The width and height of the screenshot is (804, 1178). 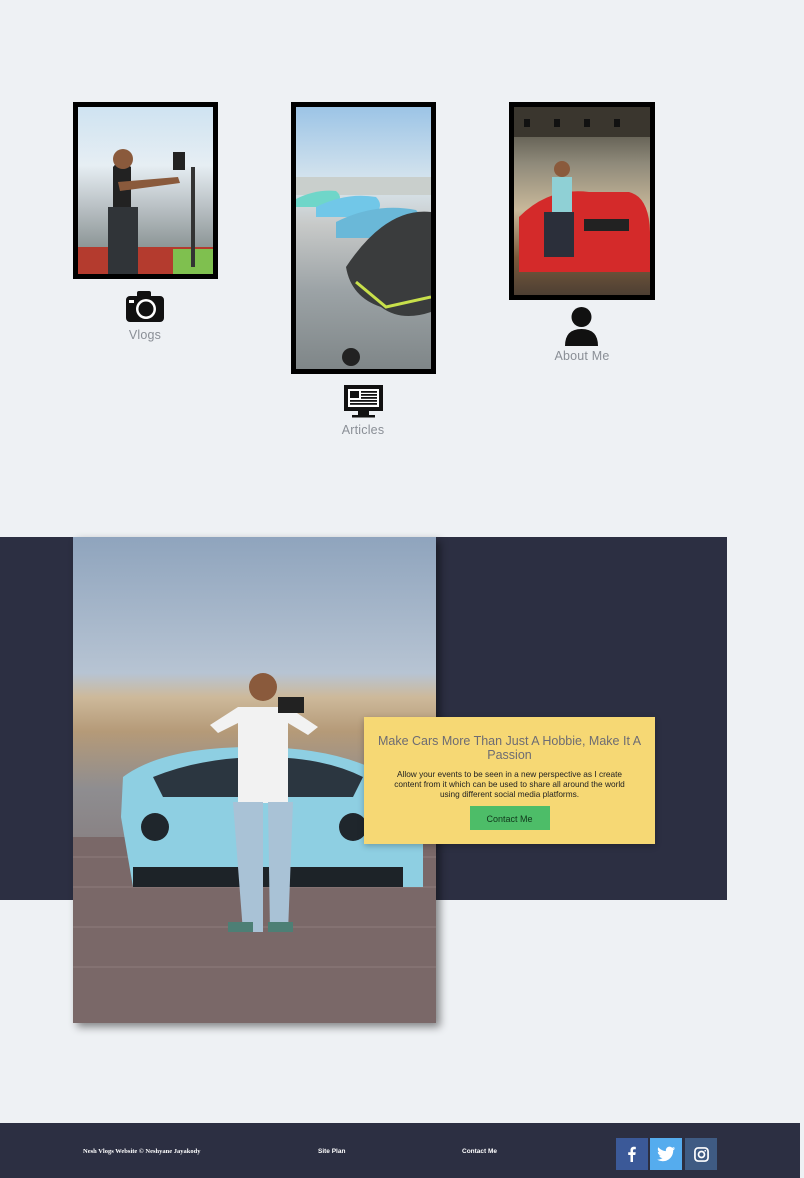 I want to click on facebook-button, so click(x=632, y=1154).